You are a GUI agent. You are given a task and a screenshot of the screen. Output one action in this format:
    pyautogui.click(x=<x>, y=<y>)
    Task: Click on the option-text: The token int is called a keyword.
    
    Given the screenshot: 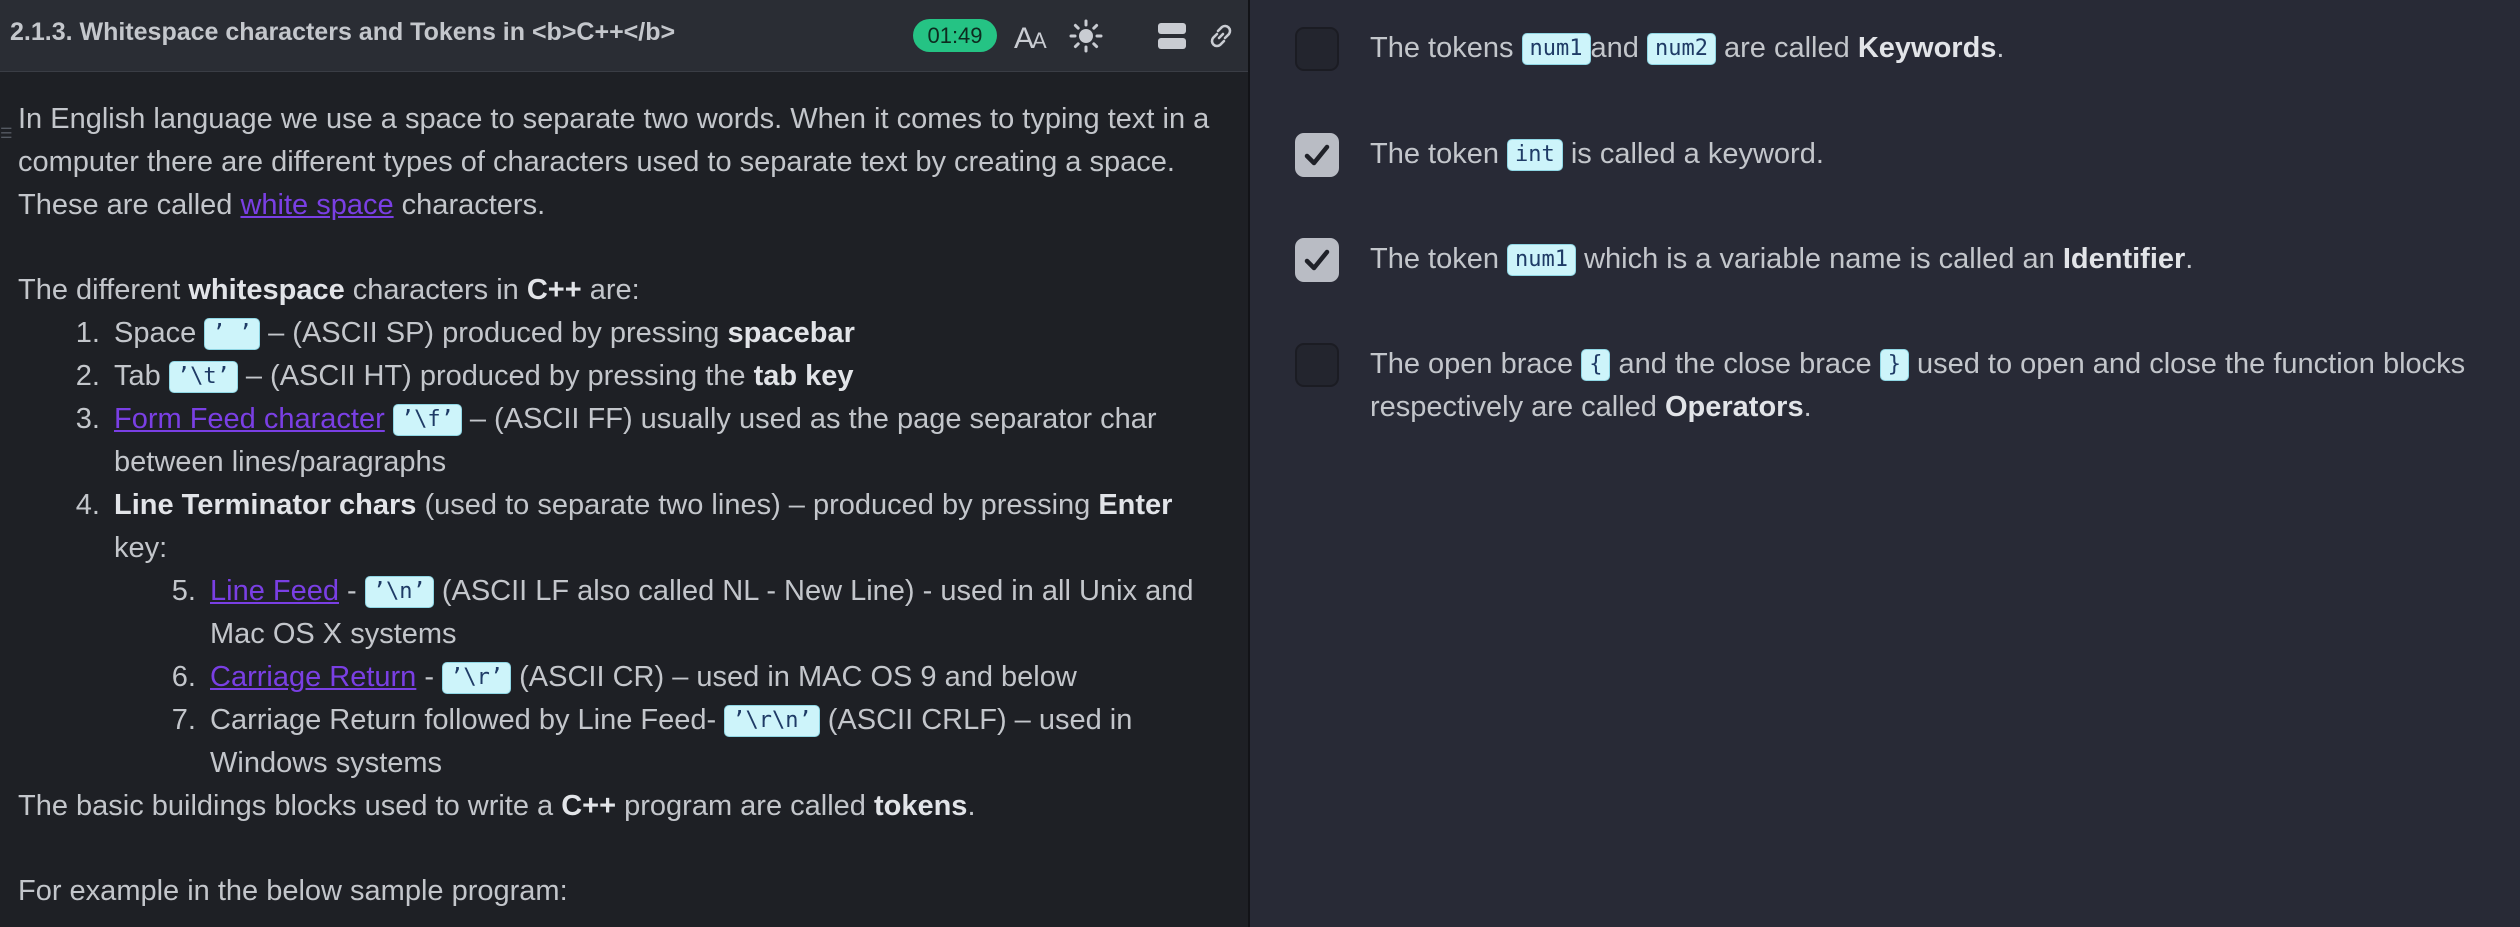 What is the action you would take?
    pyautogui.click(x=1930, y=154)
    